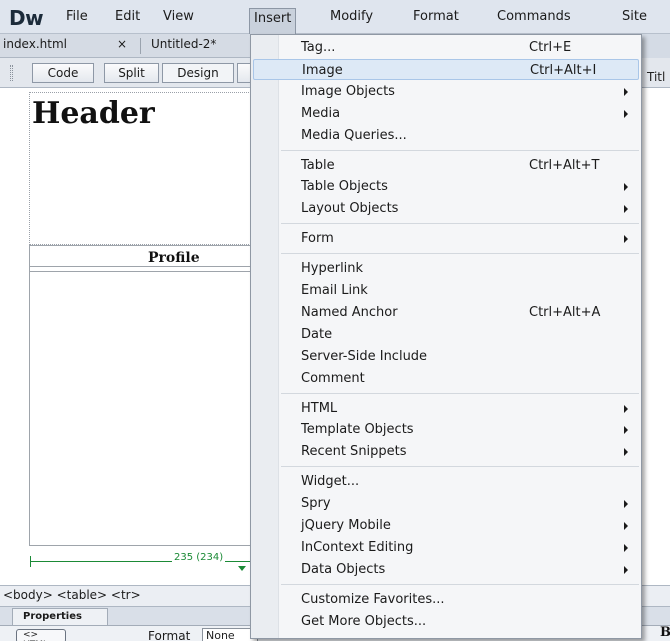 This screenshot has height=641, width=670. I want to click on menu-item-named-anchor: Named Anchor Ctrl+Alt+A, so click(446, 312).